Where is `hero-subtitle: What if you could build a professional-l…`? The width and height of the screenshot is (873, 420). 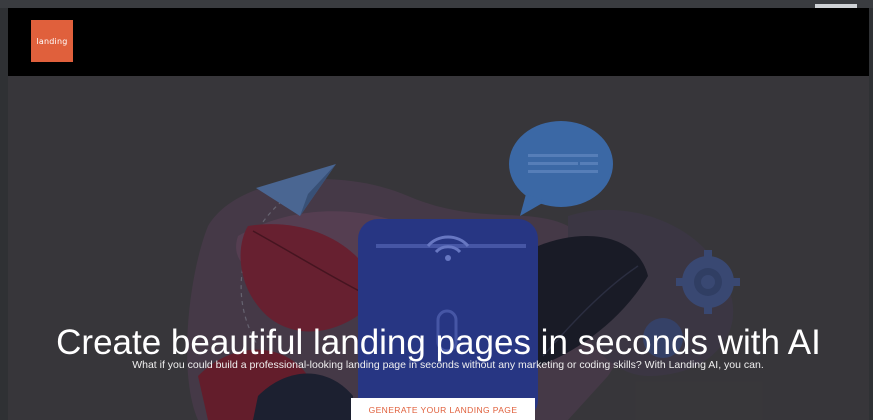
hero-subtitle: What if you could build a professional-l… is located at coordinates (448, 364).